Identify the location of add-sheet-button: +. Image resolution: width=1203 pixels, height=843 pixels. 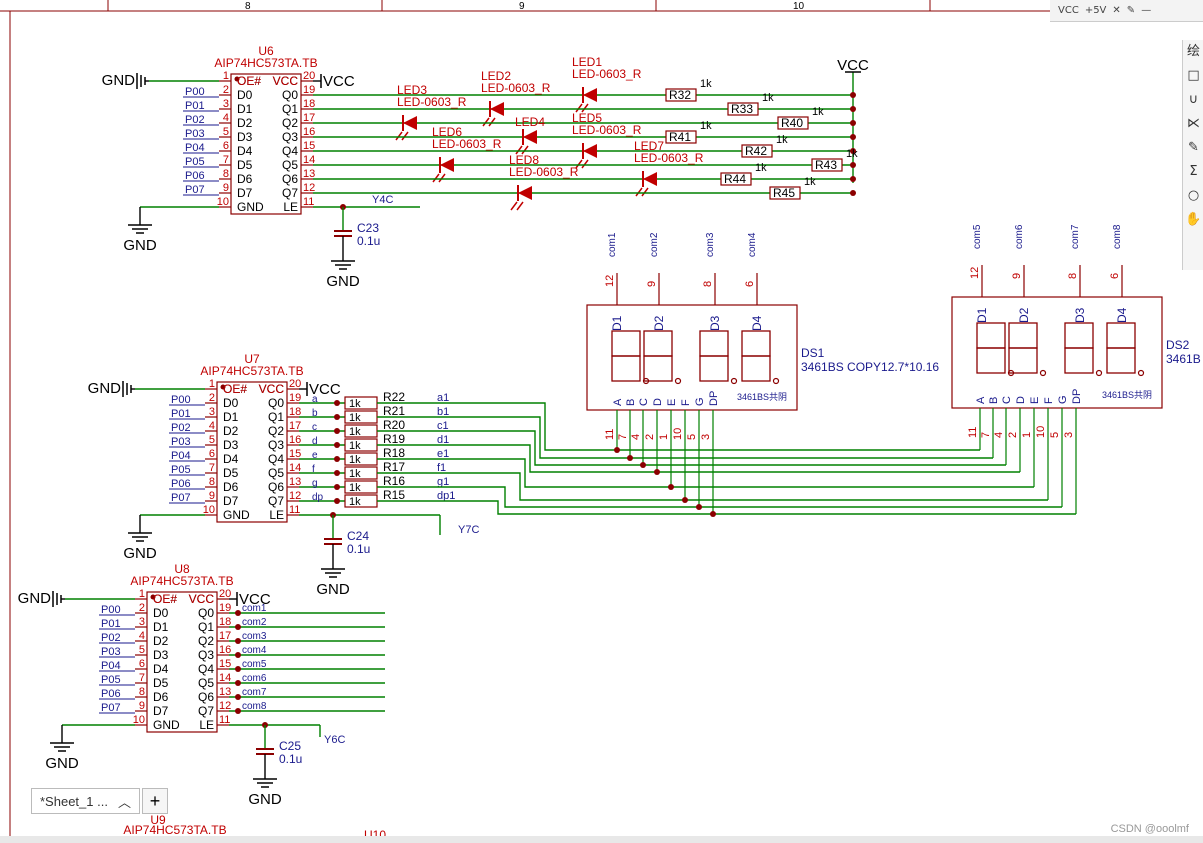
(154, 801).